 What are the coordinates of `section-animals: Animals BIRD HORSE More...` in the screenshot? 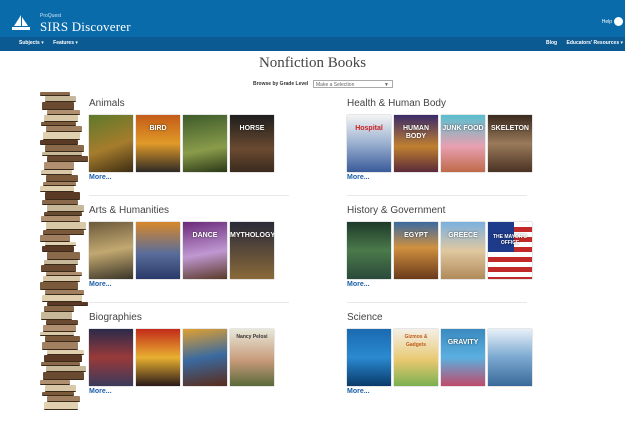 It's located at (209, 148).